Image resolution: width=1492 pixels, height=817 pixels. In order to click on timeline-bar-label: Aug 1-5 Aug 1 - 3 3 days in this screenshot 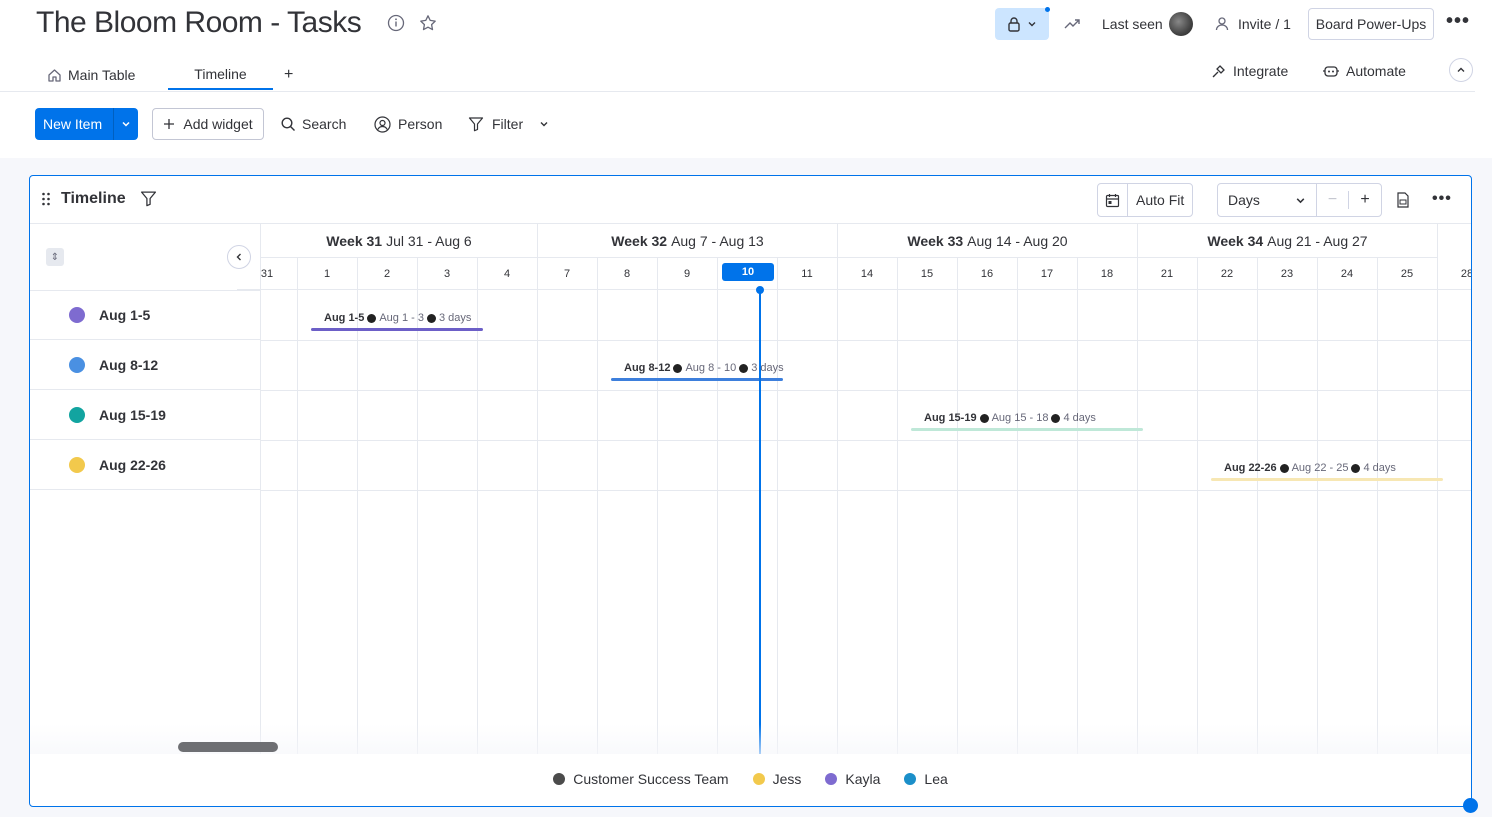, I will do `click(397, 318)`.